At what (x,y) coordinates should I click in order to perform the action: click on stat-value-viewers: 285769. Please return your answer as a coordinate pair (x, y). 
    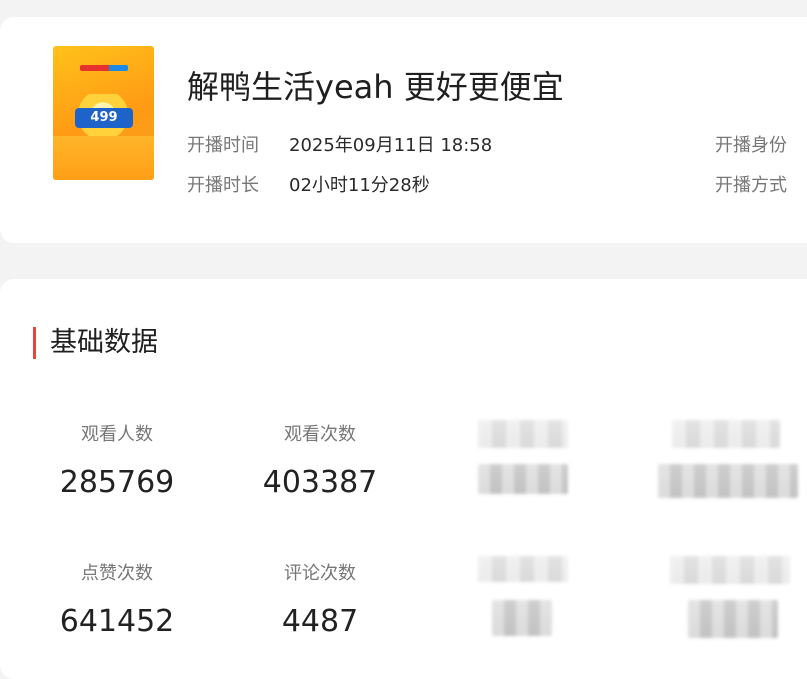
    Looking at the image, I should click on (117, 482).